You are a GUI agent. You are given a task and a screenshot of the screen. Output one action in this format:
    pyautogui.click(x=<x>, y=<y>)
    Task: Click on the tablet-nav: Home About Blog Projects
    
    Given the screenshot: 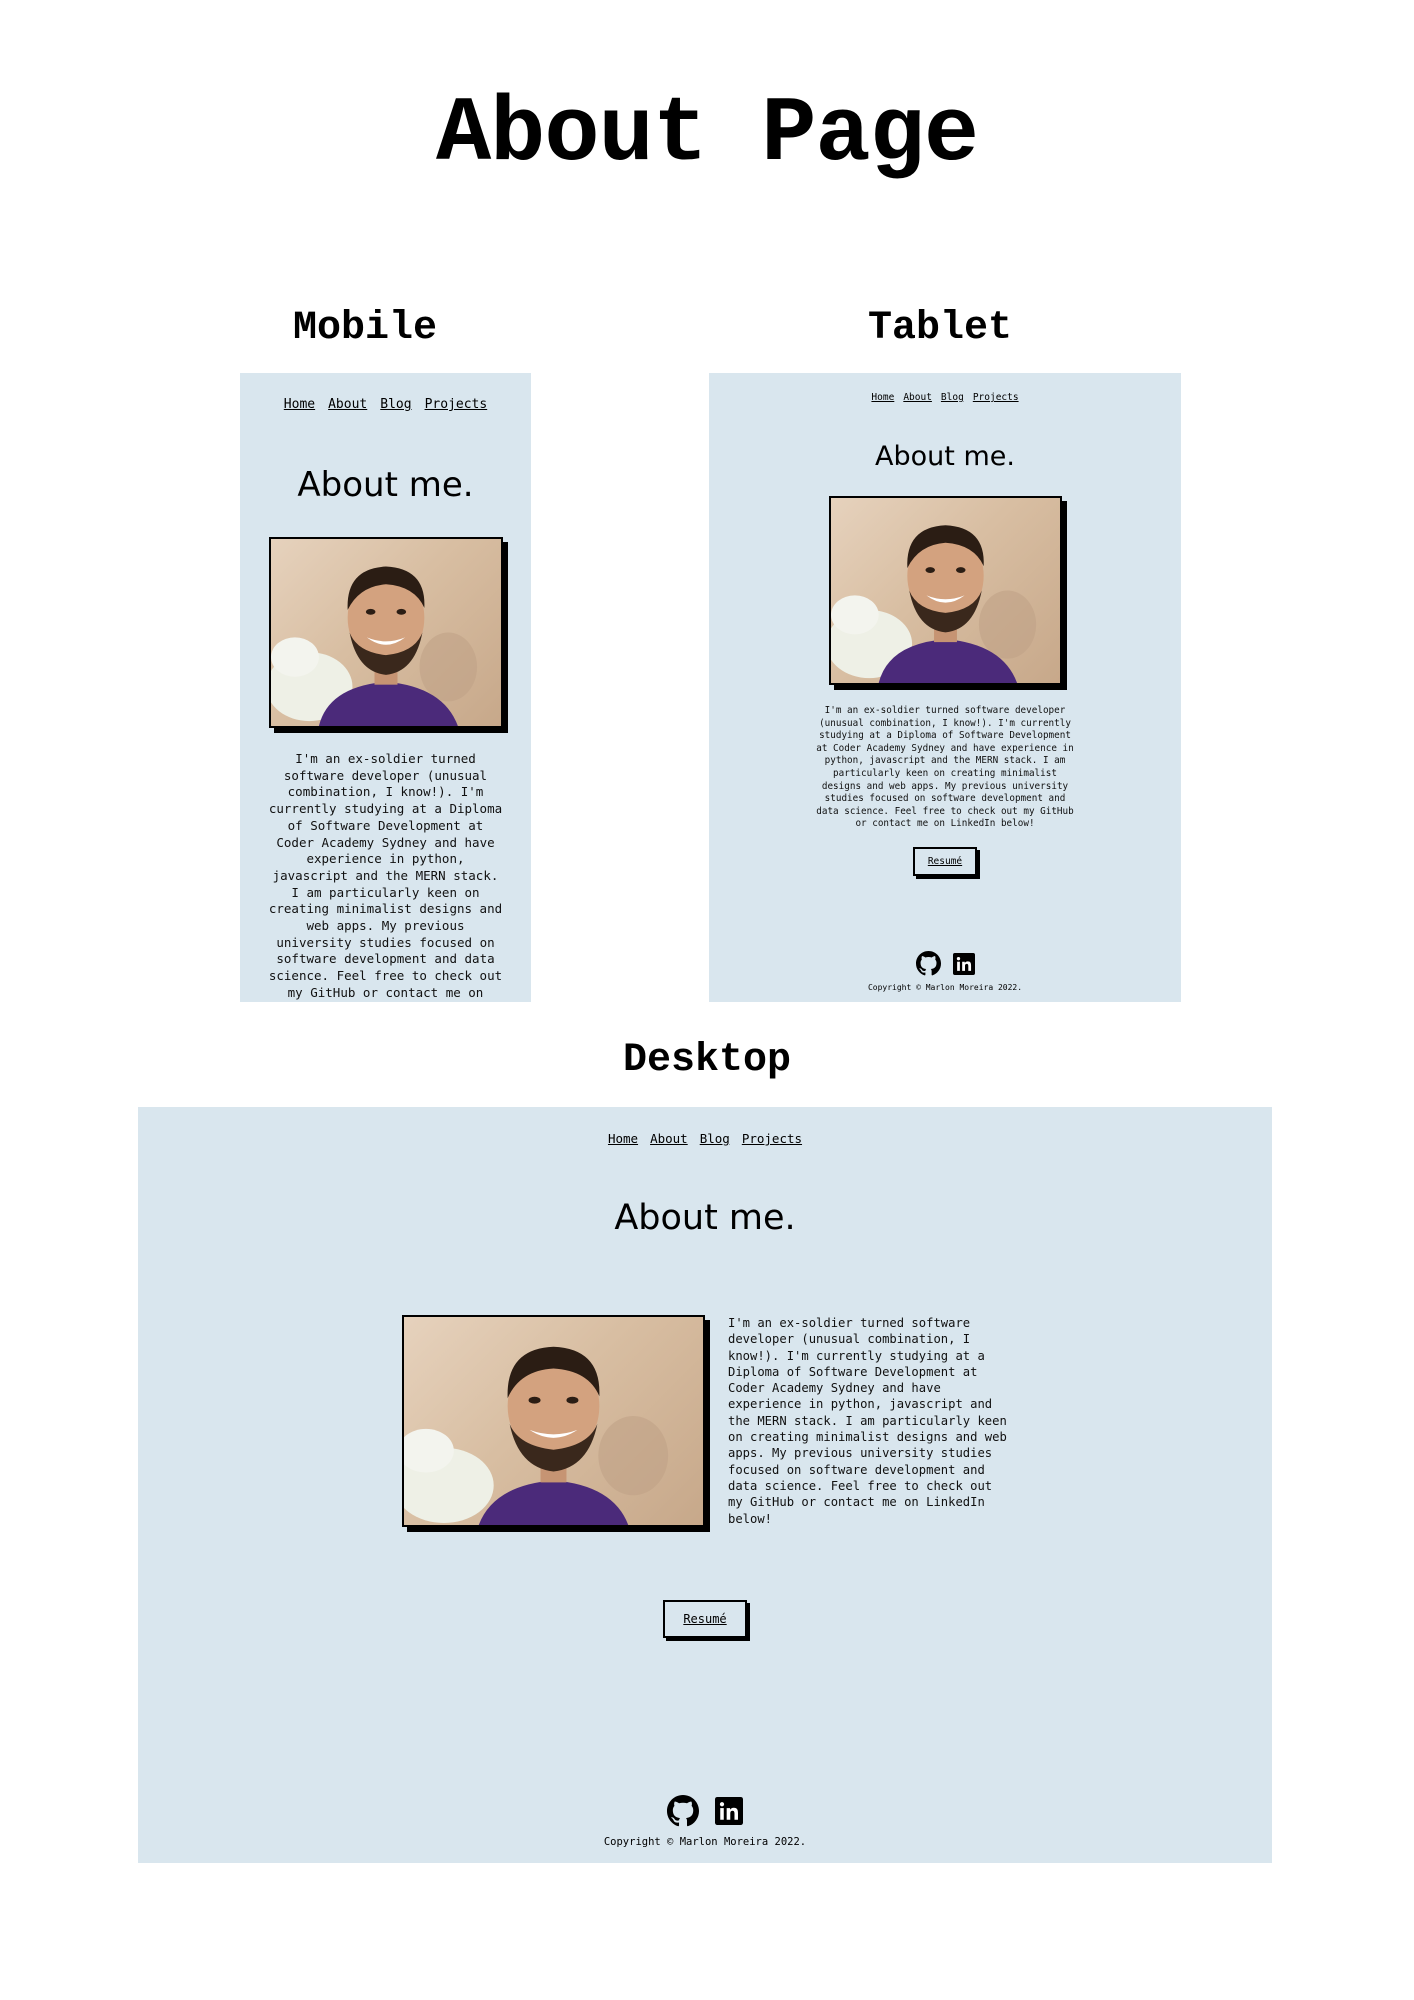 What is the action you would take?
    pyautogui.click(x=945, y=397)
    